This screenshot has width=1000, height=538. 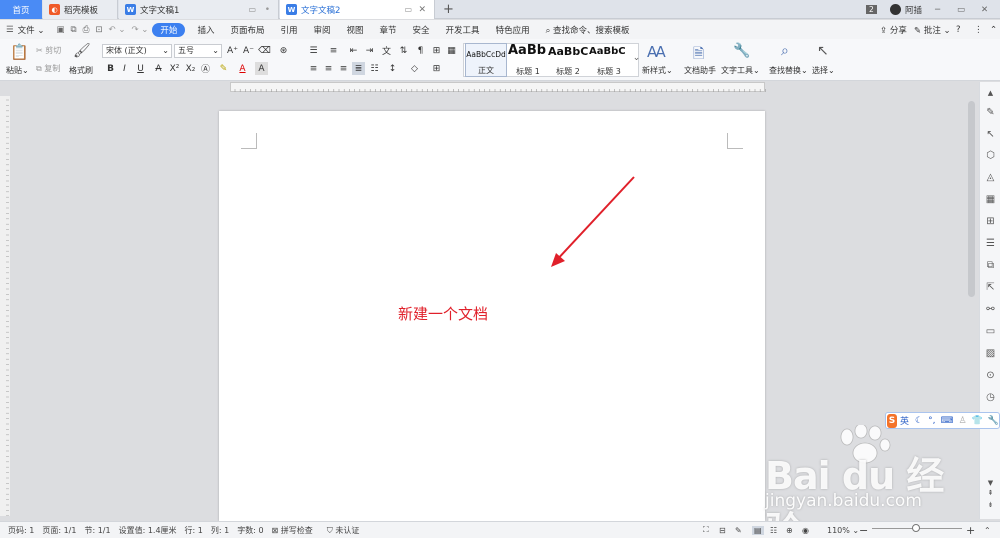 I want to click on window-count-badge: 2, so click(x=871, y=9).